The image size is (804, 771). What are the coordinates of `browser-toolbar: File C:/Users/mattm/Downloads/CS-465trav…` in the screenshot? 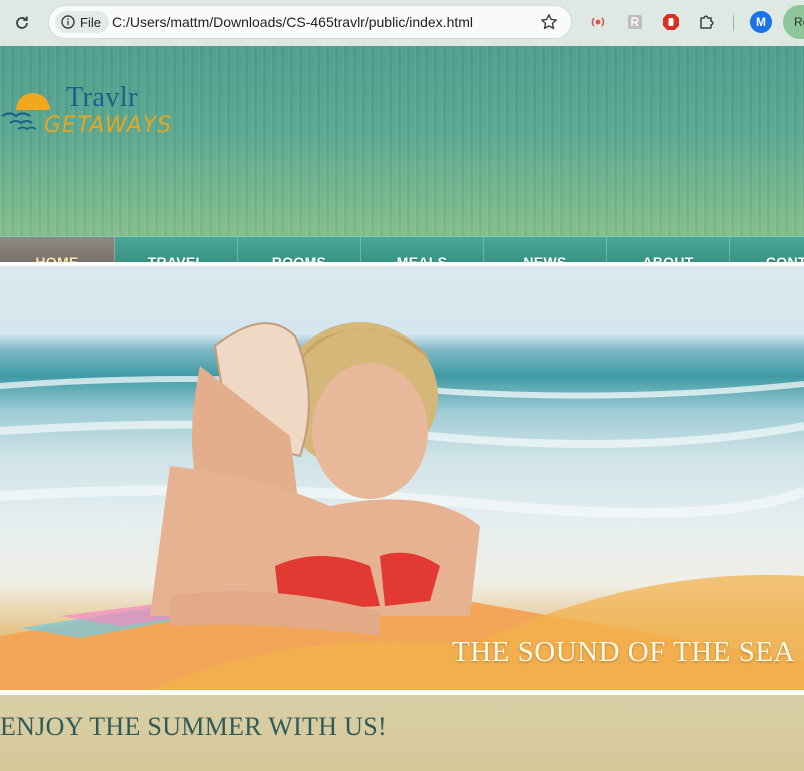 It's located at (402, 23).